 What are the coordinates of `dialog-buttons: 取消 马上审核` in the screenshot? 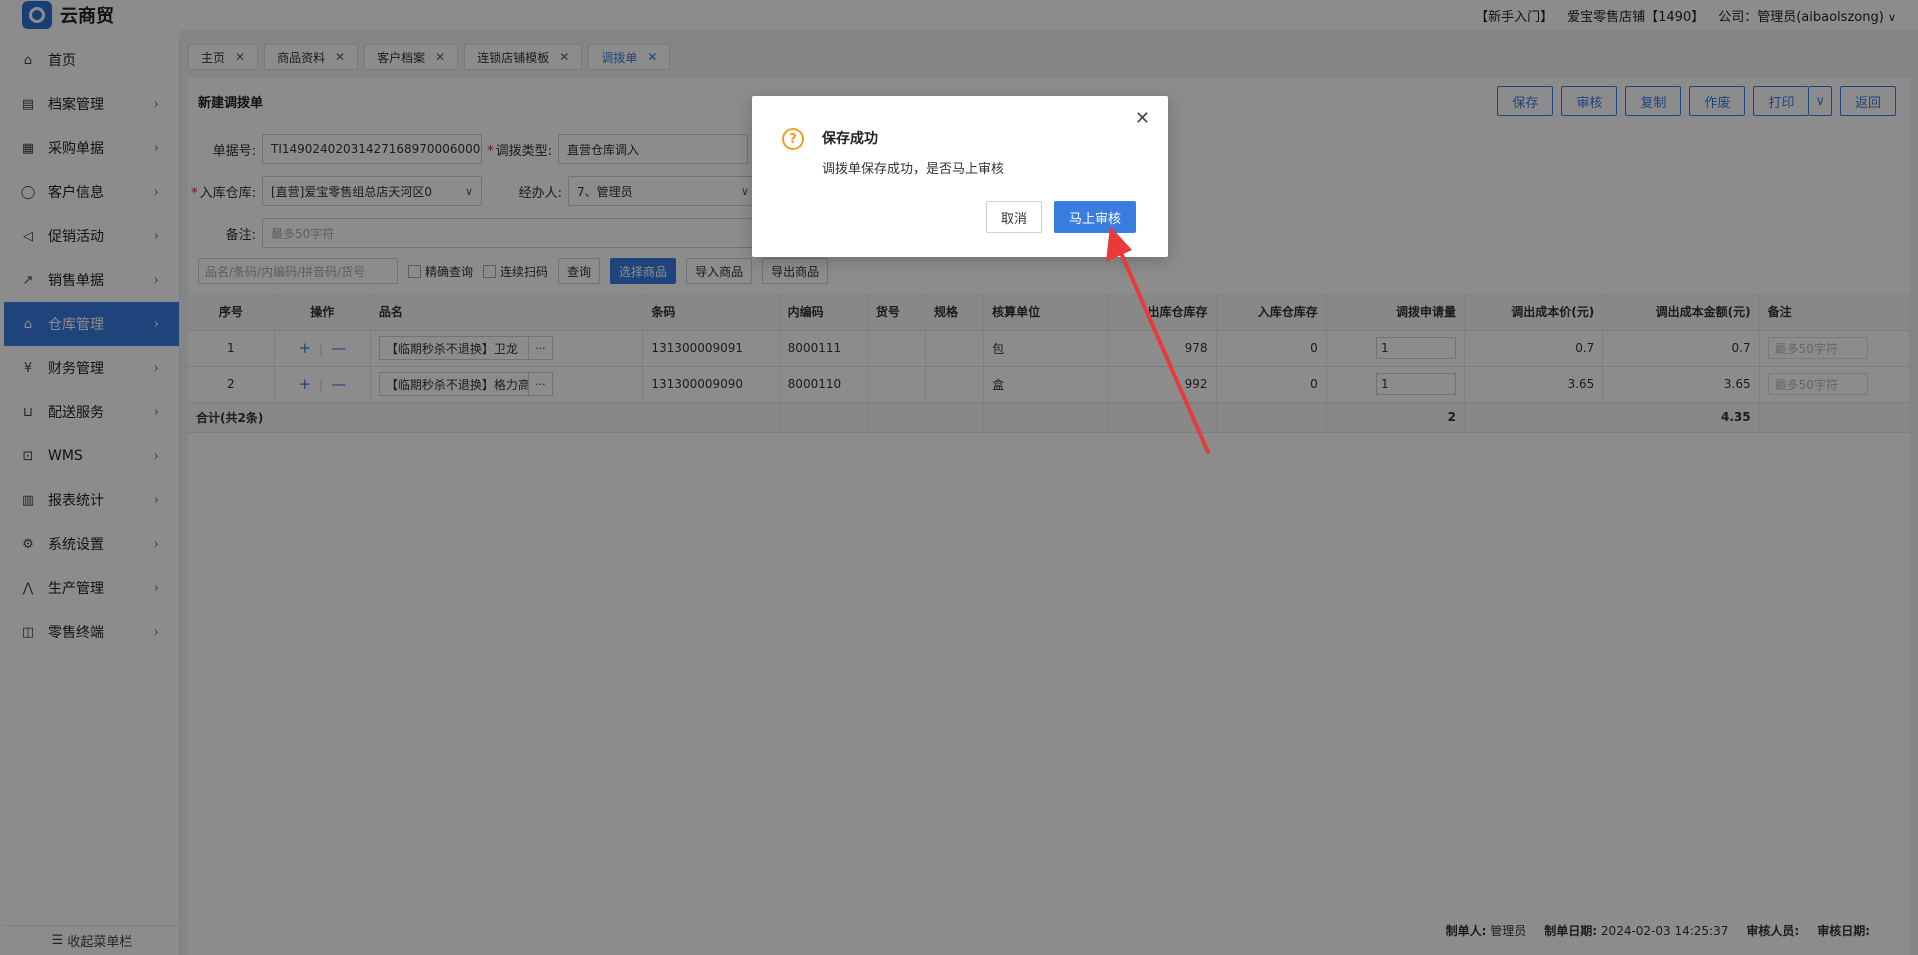 It's located at (1060, 217).